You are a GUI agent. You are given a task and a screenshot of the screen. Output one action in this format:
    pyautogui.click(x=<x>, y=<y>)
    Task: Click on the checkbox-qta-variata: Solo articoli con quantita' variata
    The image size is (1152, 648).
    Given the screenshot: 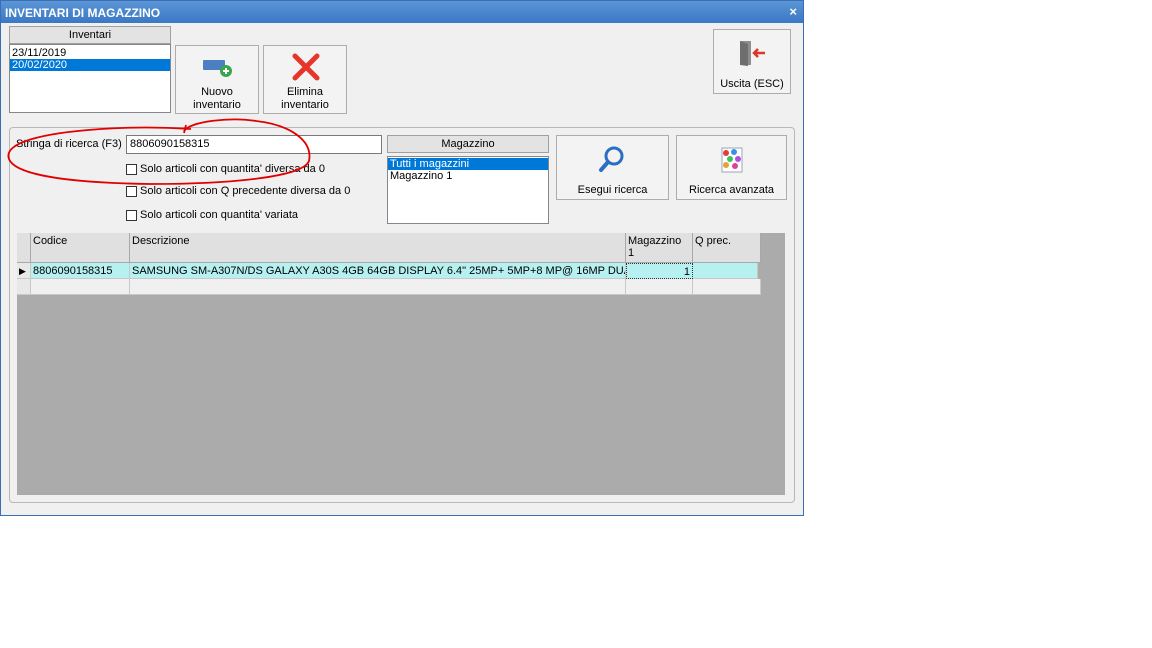 What is the action you would take?
    pyautogui.click(x=212, y=215)
    